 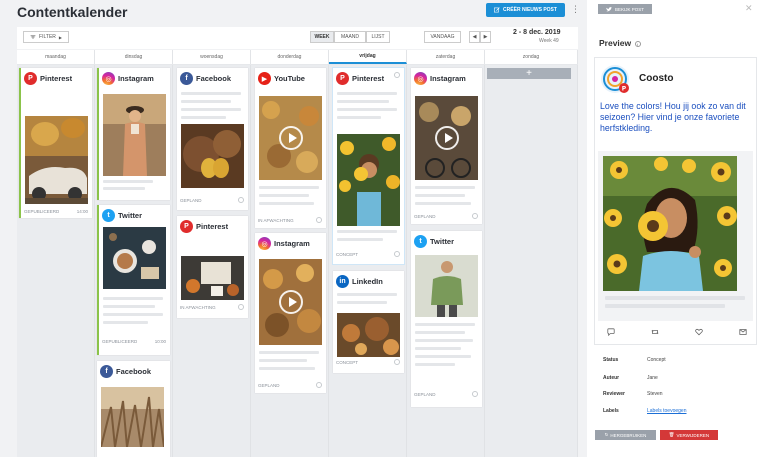 What do you see at coordinates (611, 332) in the screenshot?
I see `comment-icon` at bounding box center [611, 332].